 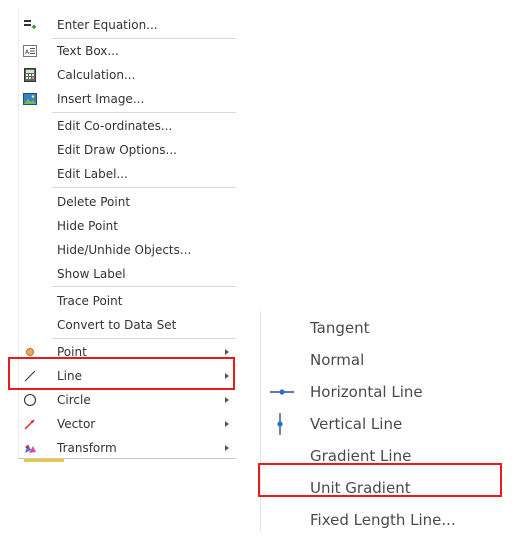 What do you see at coordinates (91, 274) in the screenshot?
I see `menu-item-label: Show Label` at bounding box center [91, 274].